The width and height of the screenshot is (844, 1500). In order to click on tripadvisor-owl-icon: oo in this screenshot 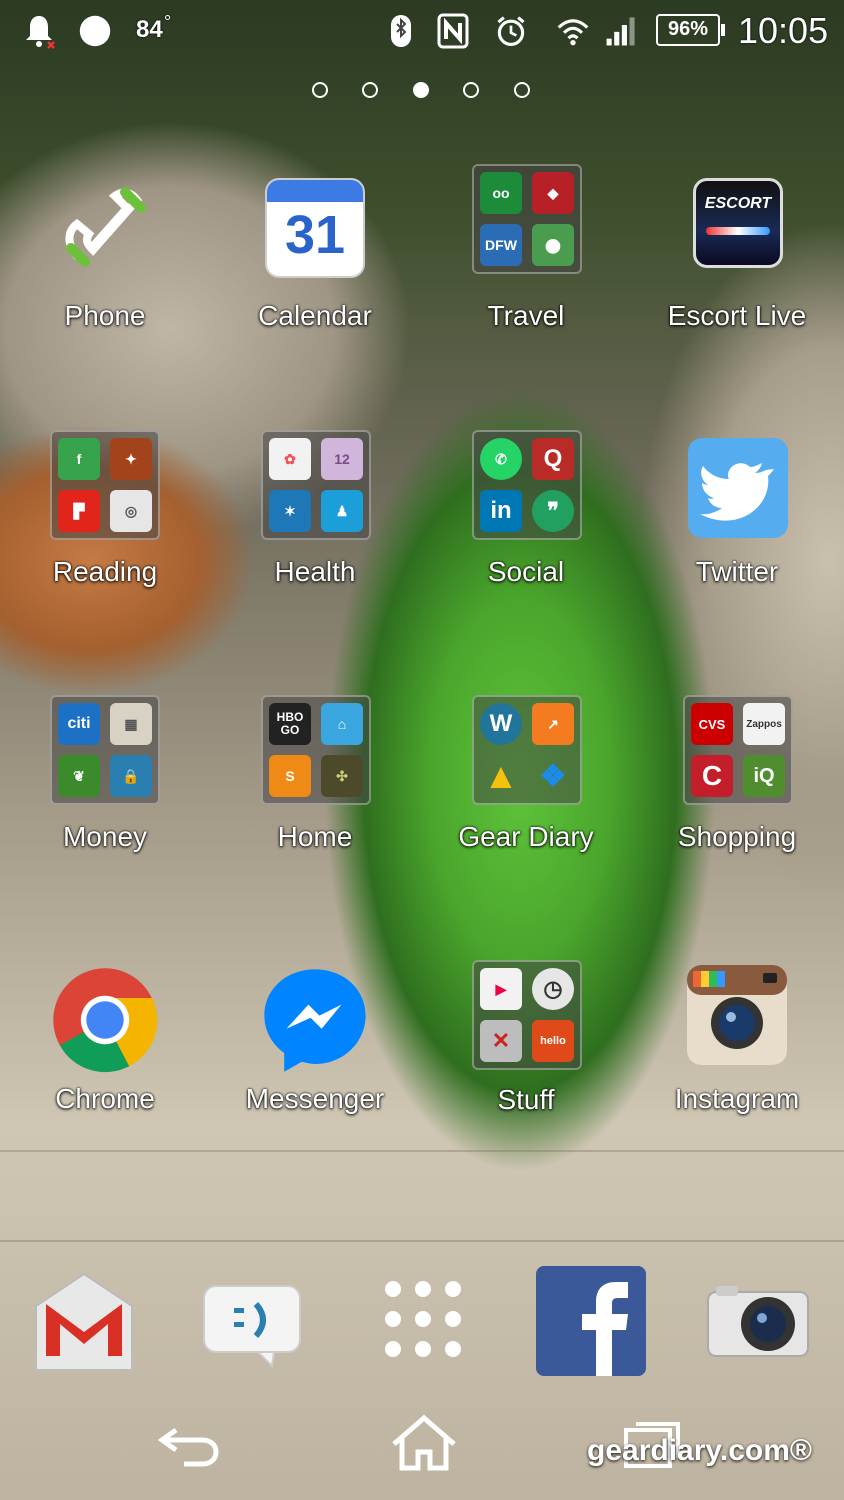, I will do `click(501, 193)`.